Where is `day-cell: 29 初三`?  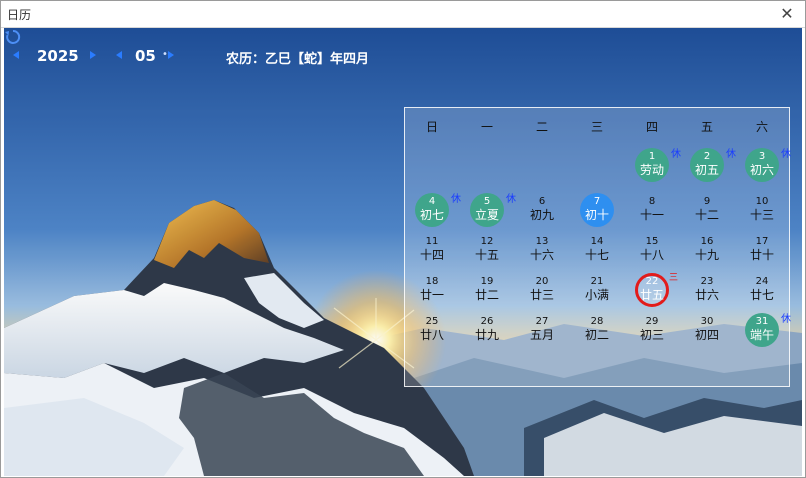 day-cell: 29 初三 is located at coordinates (652, 331).